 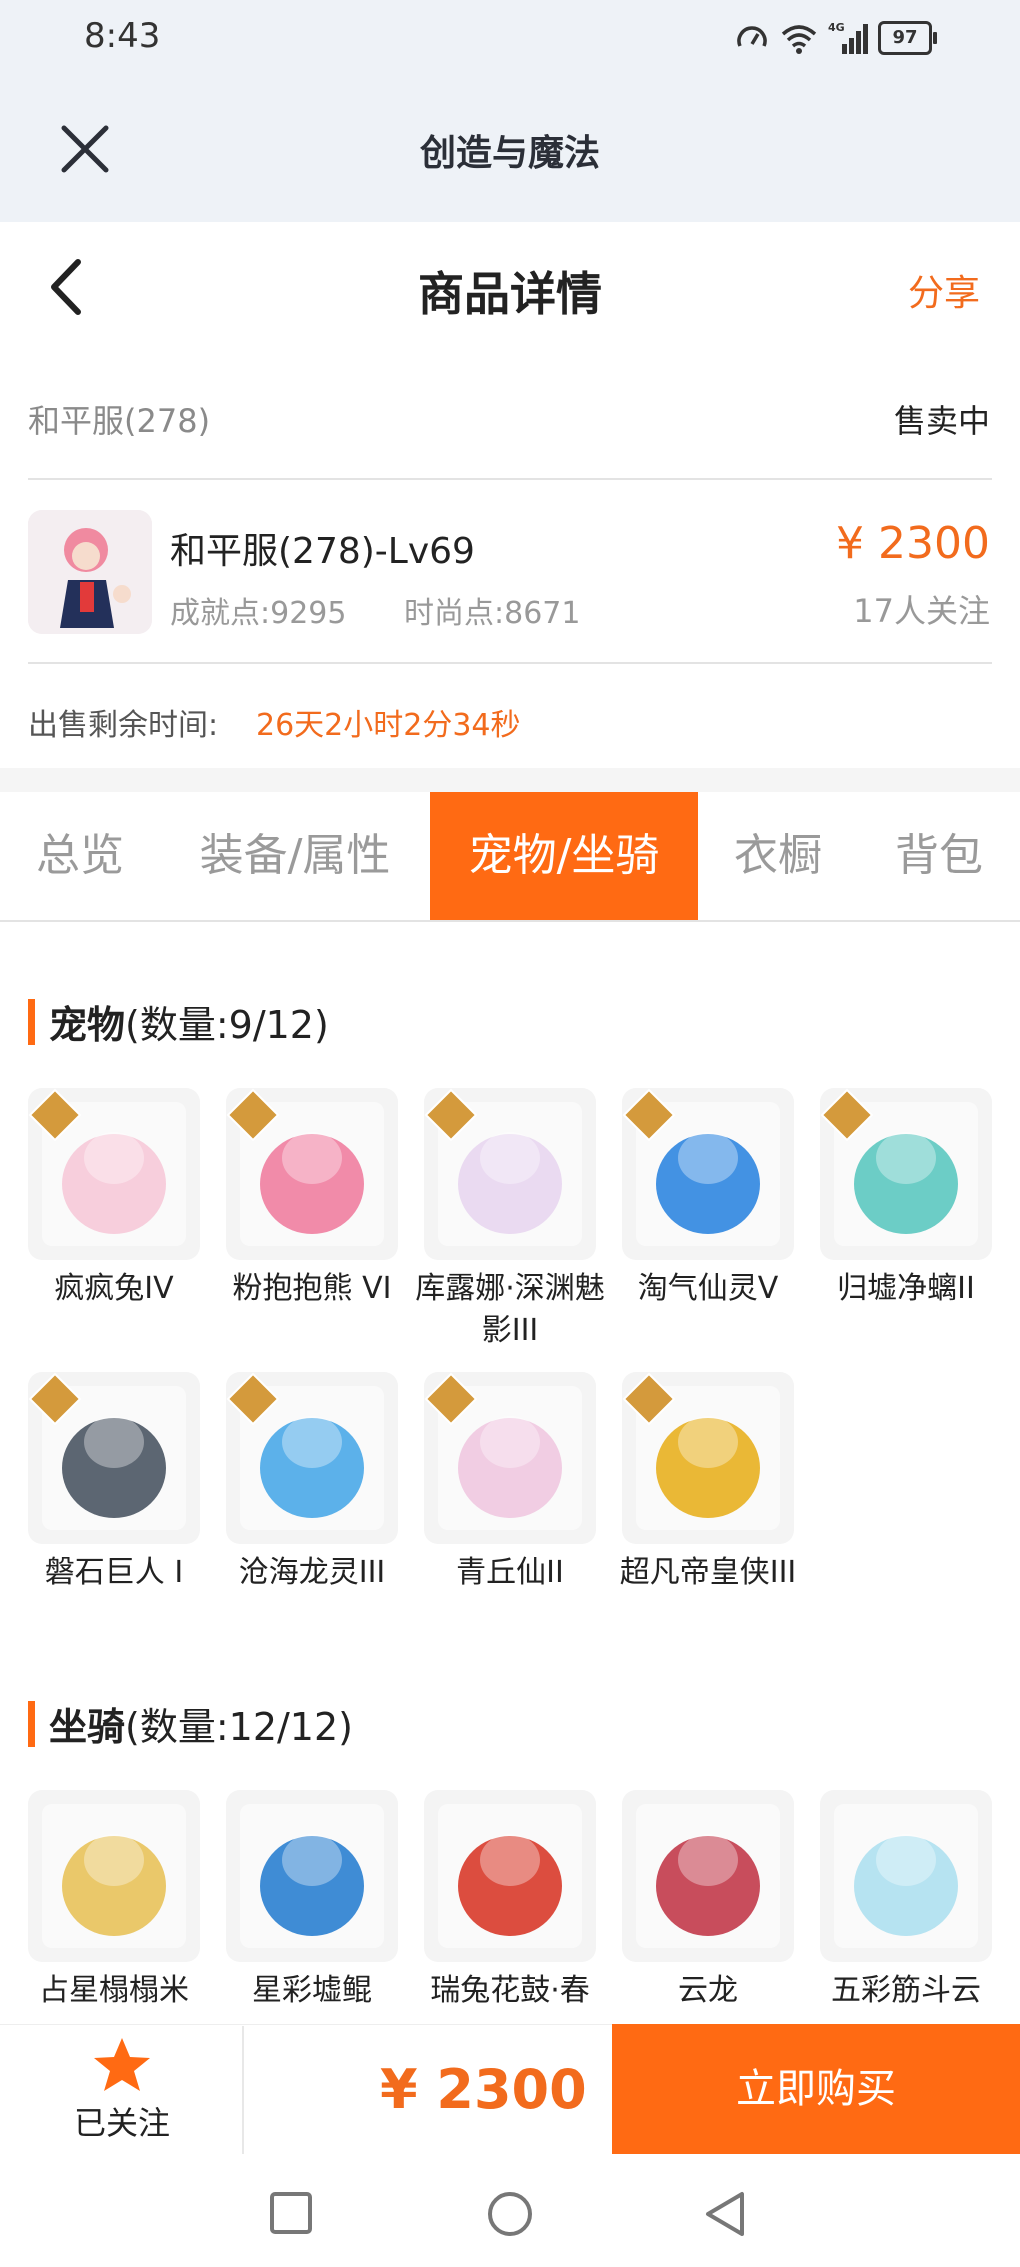 I want to click on tab-bar: 总览 装备/属性 宠物/坐骑 衣橱 背包, so click(x=510, y=857).